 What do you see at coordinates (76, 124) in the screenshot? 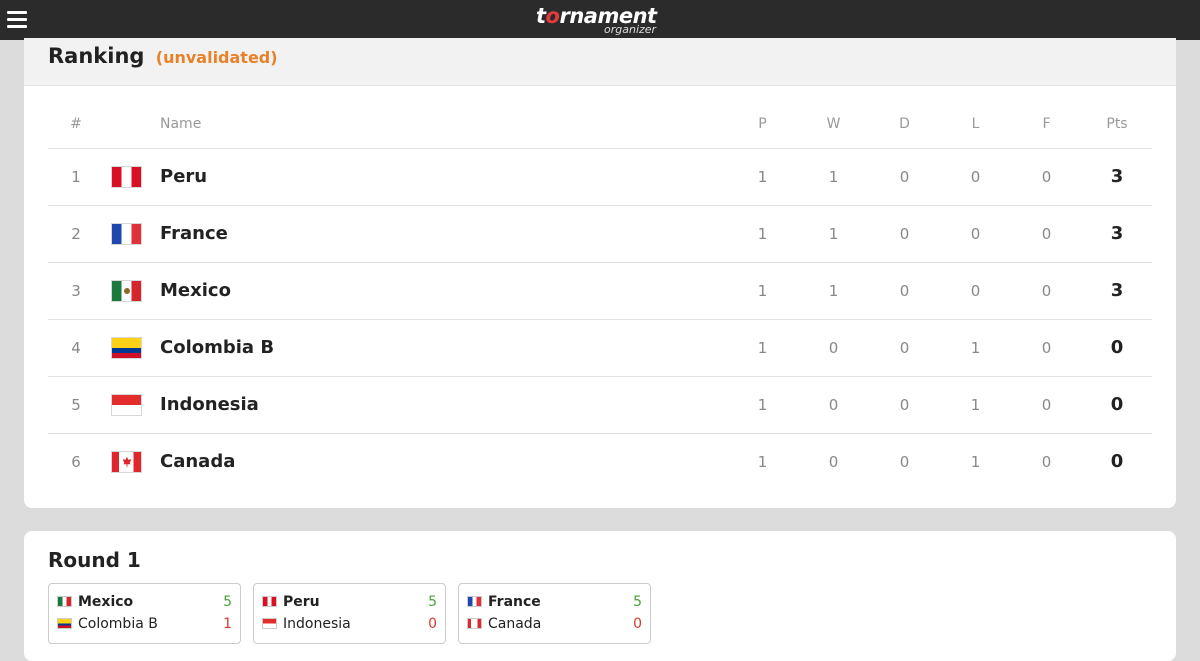
I see `col-rank: #` at bounding box center [76, 124].